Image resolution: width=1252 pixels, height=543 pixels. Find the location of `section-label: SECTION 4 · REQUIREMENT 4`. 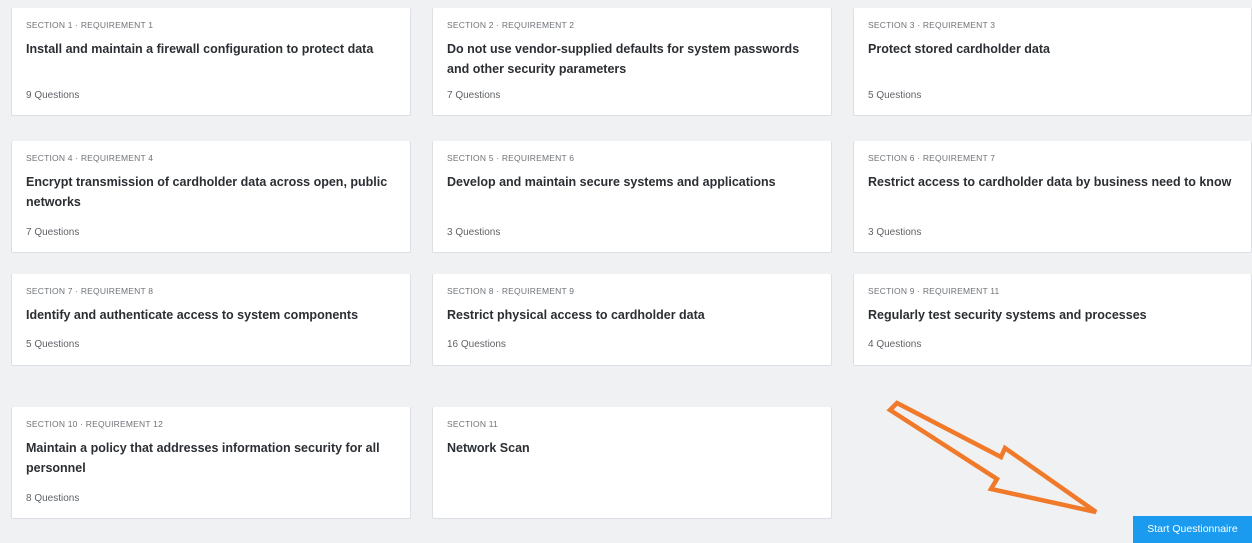

section-label: SECTION 4 · REQUIREMENT 4 is located at coordinates (90, 158).